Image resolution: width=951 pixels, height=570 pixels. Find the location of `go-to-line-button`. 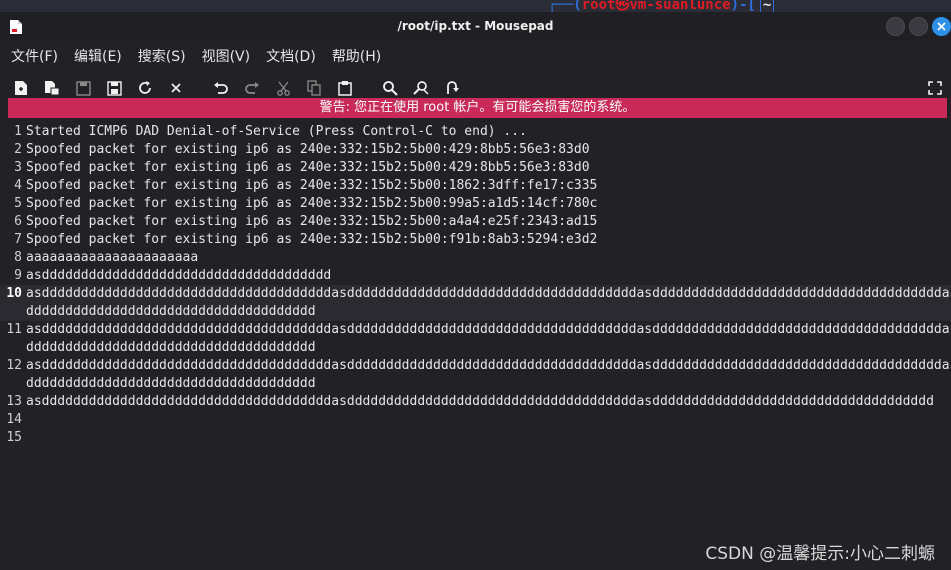

go-to-line-button is located at coordinates (452, 88).